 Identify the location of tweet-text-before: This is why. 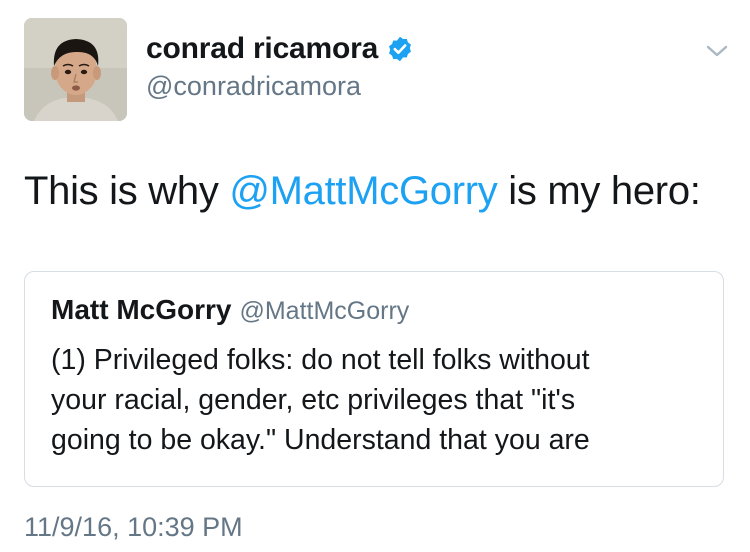
(127, 191).